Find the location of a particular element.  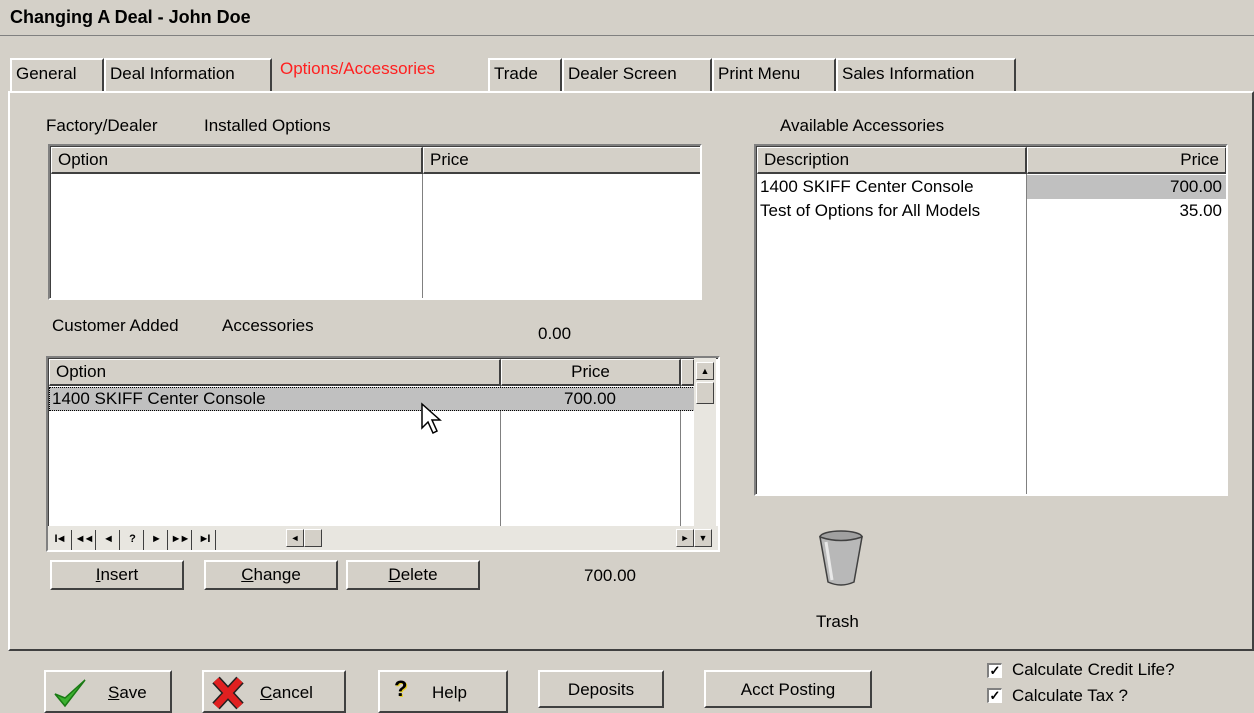

change-button: Change is located at coordinates (271, 575).